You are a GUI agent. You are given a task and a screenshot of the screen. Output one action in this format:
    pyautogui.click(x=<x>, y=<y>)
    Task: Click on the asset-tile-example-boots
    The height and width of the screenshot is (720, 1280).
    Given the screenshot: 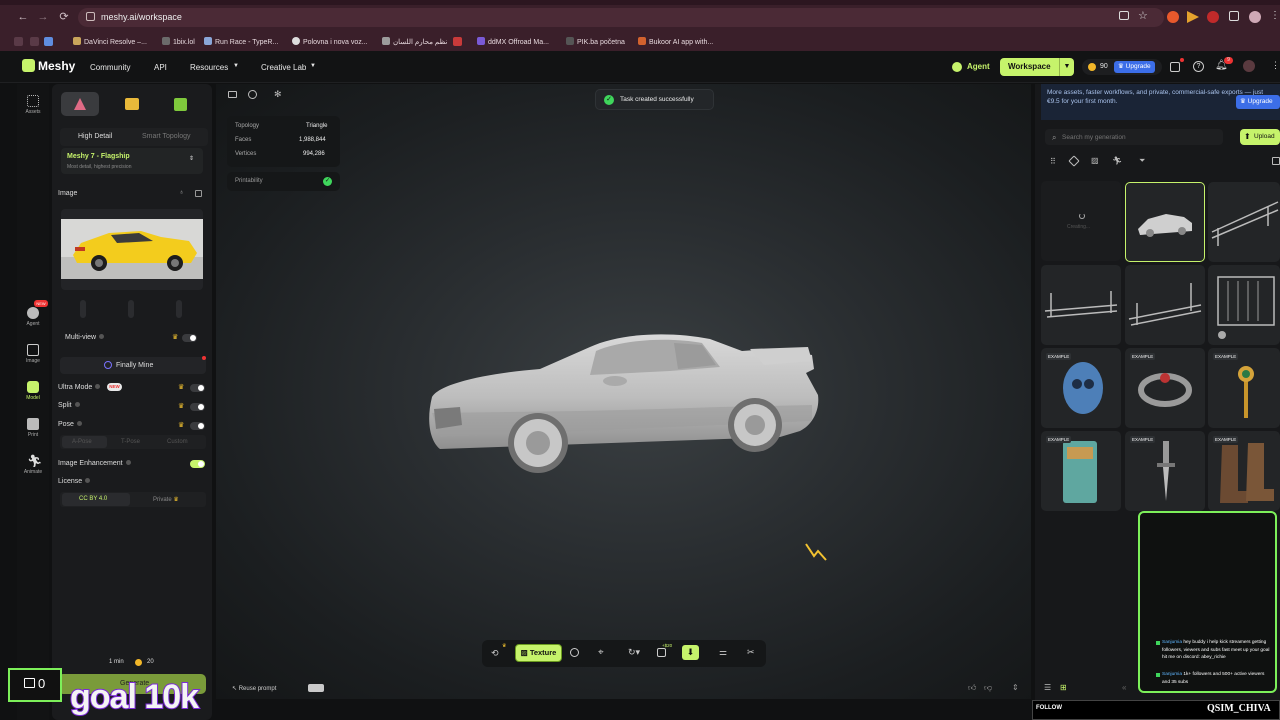 What is the action you would take?
    pyautogui.click(x=1244, y=471)
    